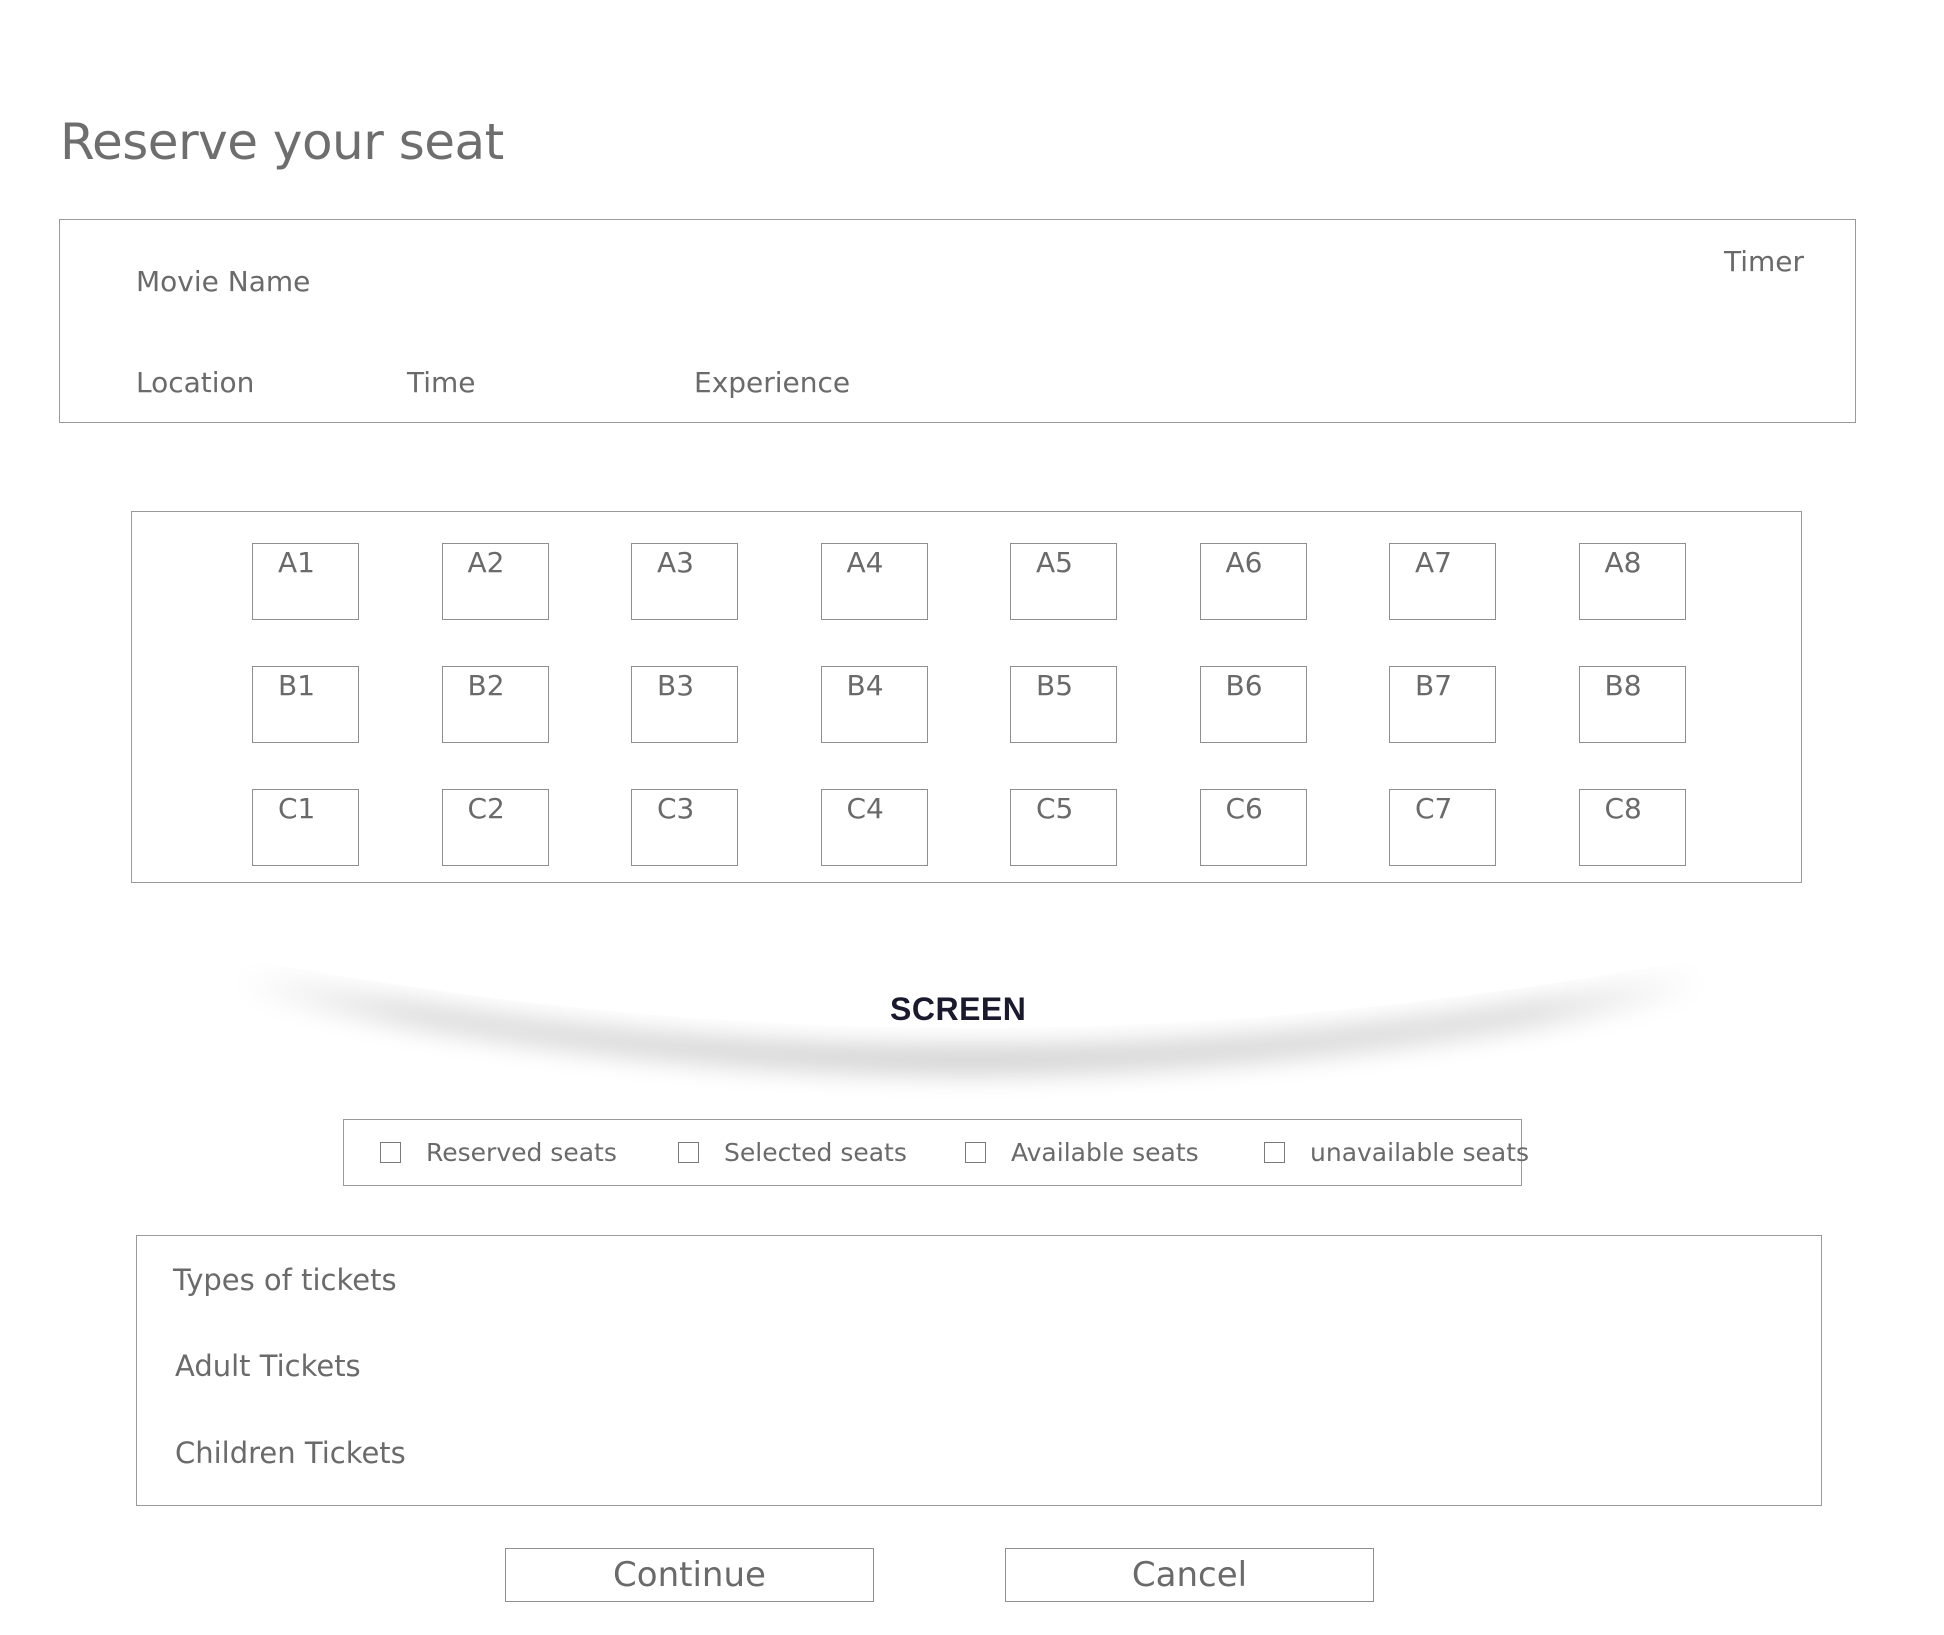  I want to click on seat-label: B3, so click(676, 685).